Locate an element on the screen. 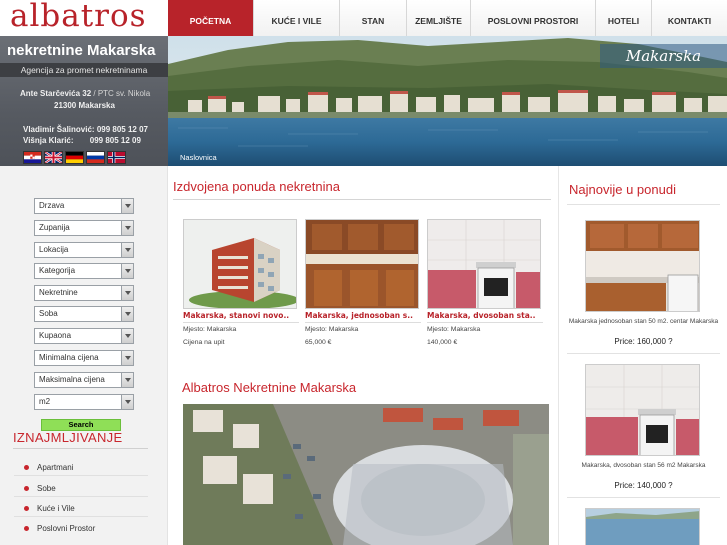  nav-item-kontakti: KONTAKTI is located at coordinates (689, 18).